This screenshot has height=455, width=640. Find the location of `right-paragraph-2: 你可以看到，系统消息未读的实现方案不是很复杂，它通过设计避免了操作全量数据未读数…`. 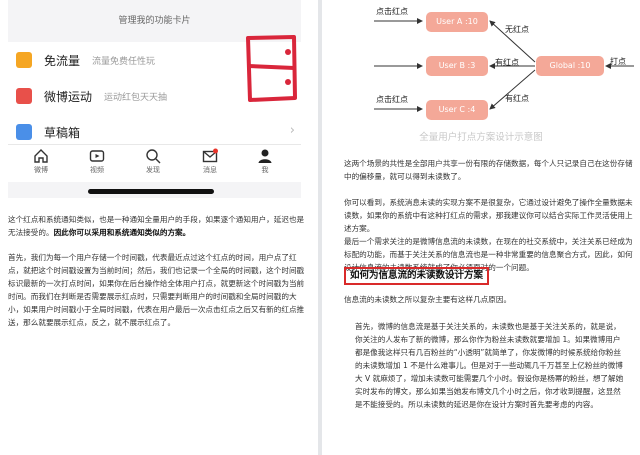

right-paragraph-2: 你可以看到，系统消息未读的实现方案不是很复杂，它通过设计避免了操作全量数据未读数… is located at coordinates (488, 215).